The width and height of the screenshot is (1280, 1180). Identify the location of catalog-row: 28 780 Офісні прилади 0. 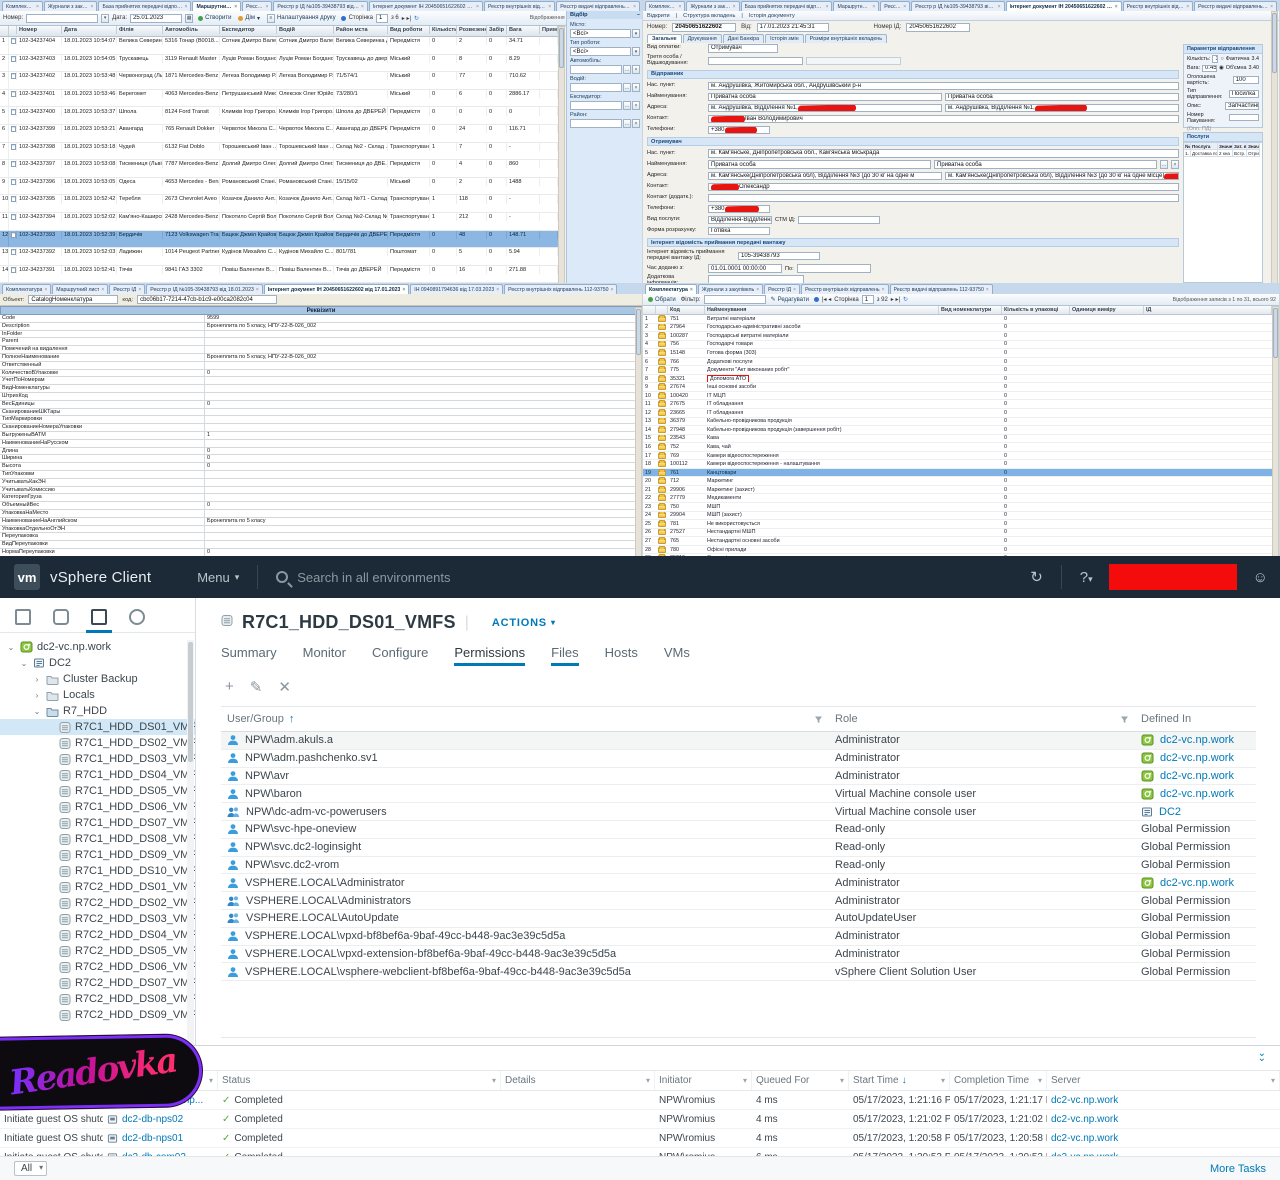
(957, 550).